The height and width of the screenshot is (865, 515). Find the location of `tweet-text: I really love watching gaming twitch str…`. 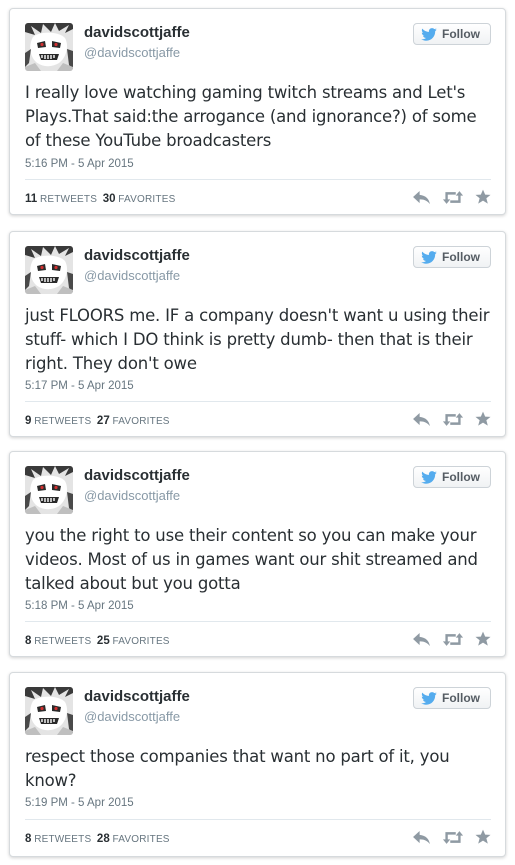

tweet-text: I really love watching gaming twitch str… is located at coordinates (251, 116).